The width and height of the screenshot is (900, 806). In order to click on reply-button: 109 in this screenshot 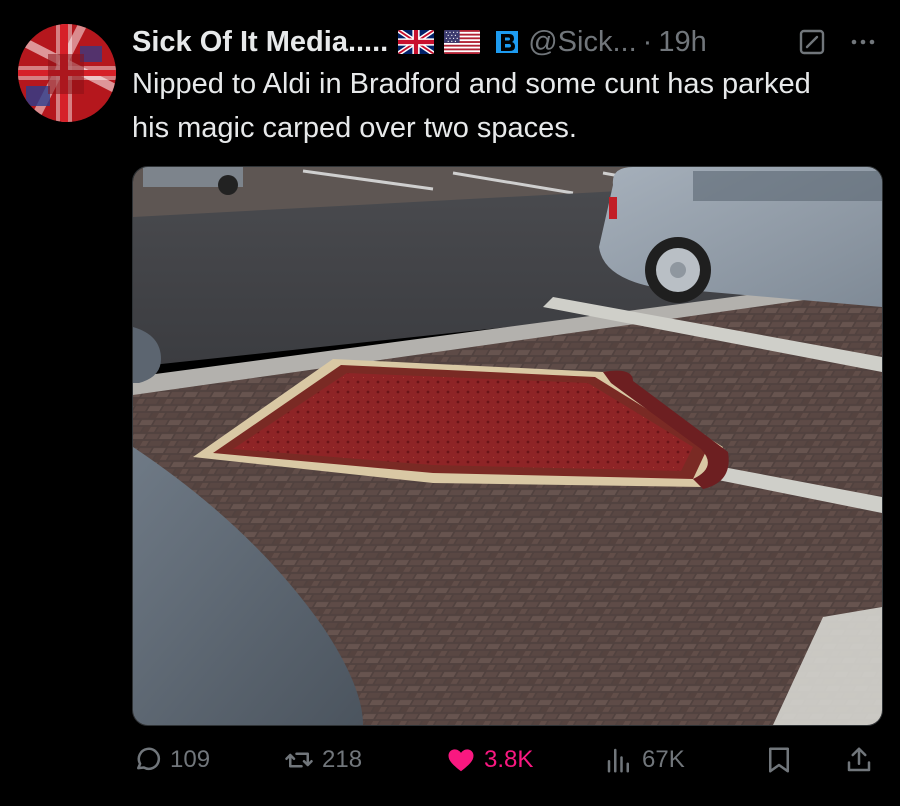, I will do `click(171, 760)`.